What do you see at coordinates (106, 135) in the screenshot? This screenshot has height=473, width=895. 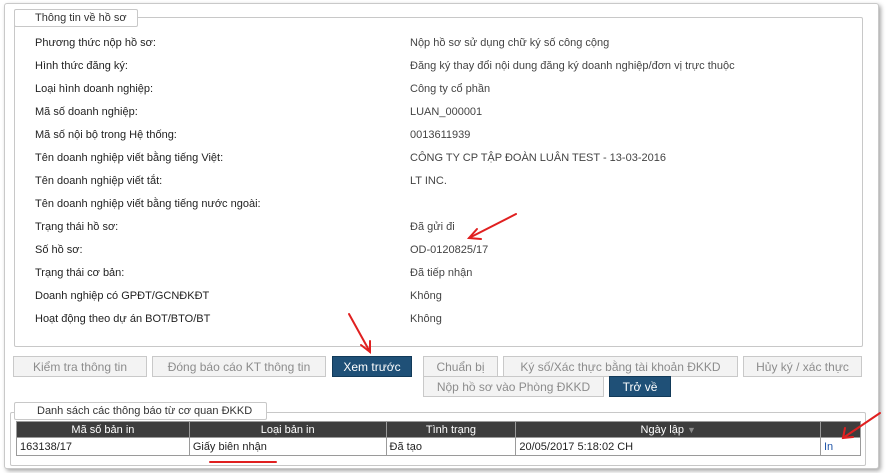 I see `profile-field-label: Mã số nội bộ trong Hệ thống:` at bounding box center [106, 135].